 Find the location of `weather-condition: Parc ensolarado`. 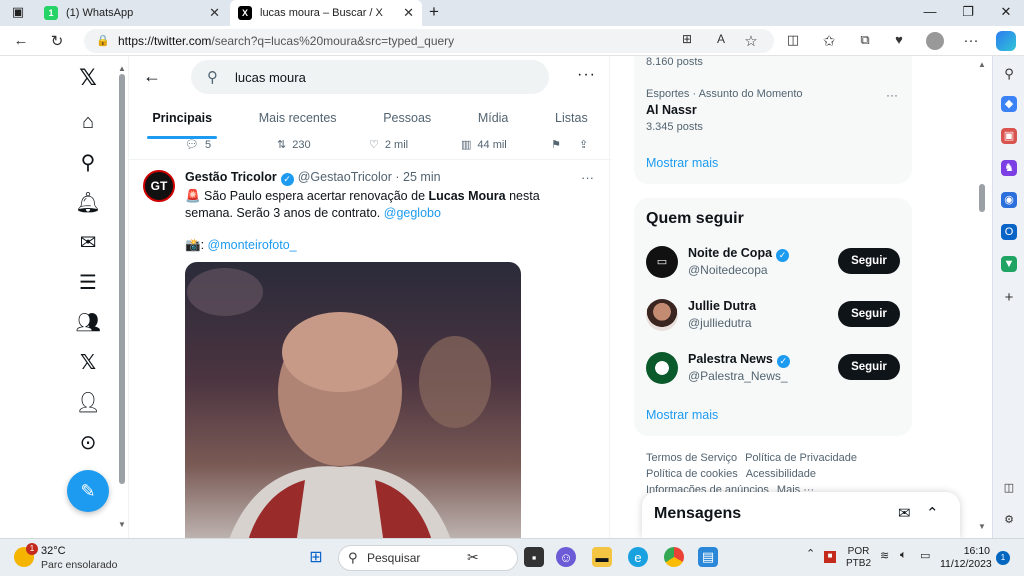

weather-condition: Parc ensolarado is located at coordinates (79, 565).